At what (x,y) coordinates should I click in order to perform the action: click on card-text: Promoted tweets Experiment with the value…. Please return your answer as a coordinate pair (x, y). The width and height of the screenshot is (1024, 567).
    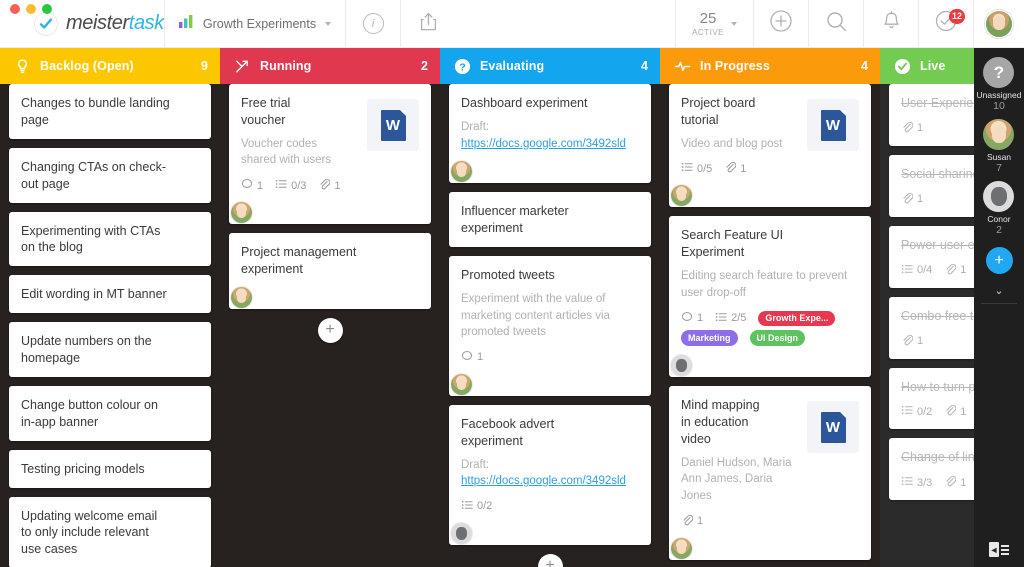
    Looking at the image, I should click on (550, 304).